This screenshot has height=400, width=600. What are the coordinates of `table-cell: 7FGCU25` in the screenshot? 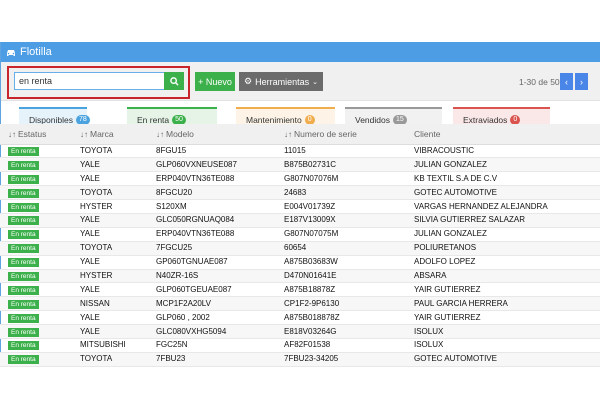 It's located at (212, 248).